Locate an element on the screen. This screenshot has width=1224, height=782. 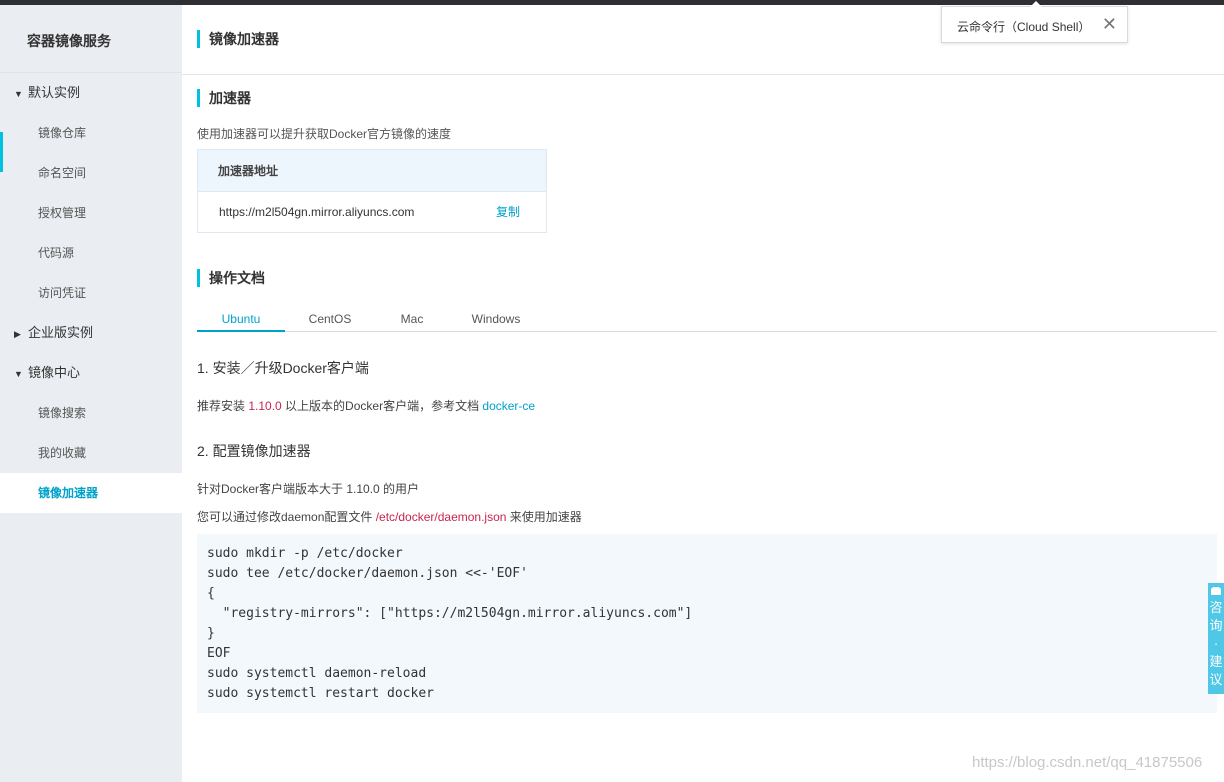
sidebar-group-default-instance: ▼ 默认实例 is located at coordinates (91, 93).